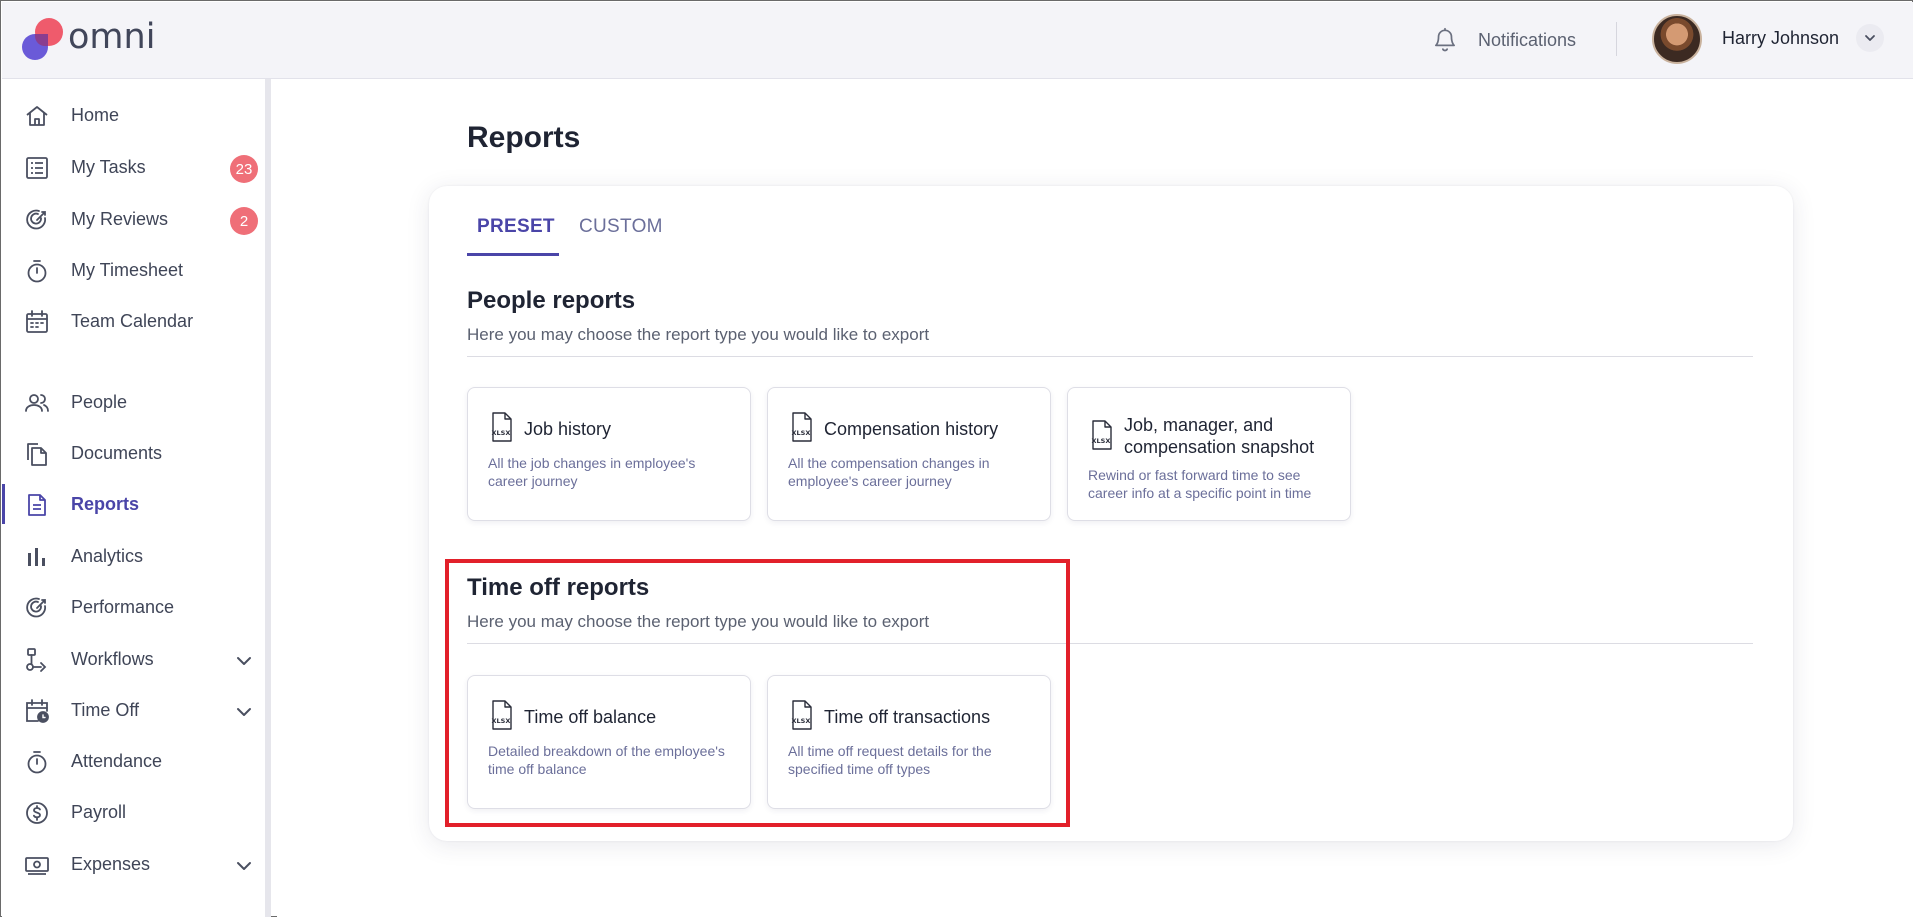 The width and height of the screenshot is (1913, 917). Describe the element at coordinates (95, 115) in the screenshot. I see `sidebar-item-label: Home` at that location.